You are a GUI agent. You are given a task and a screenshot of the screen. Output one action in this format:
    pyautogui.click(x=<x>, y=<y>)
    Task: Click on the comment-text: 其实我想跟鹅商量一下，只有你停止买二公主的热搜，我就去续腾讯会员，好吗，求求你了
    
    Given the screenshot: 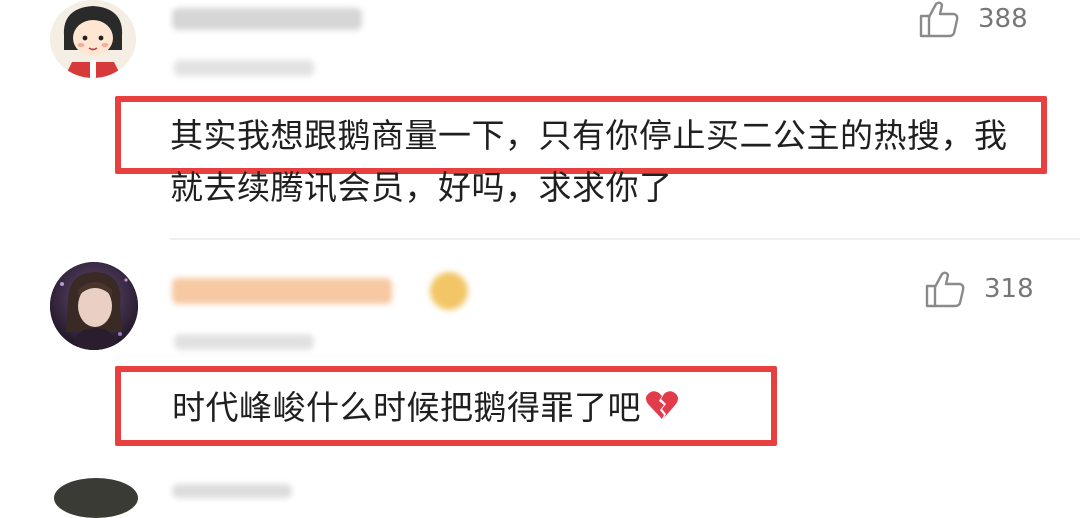 What is the action you would take?
    pyautogui.click(x=589, y=161)
    